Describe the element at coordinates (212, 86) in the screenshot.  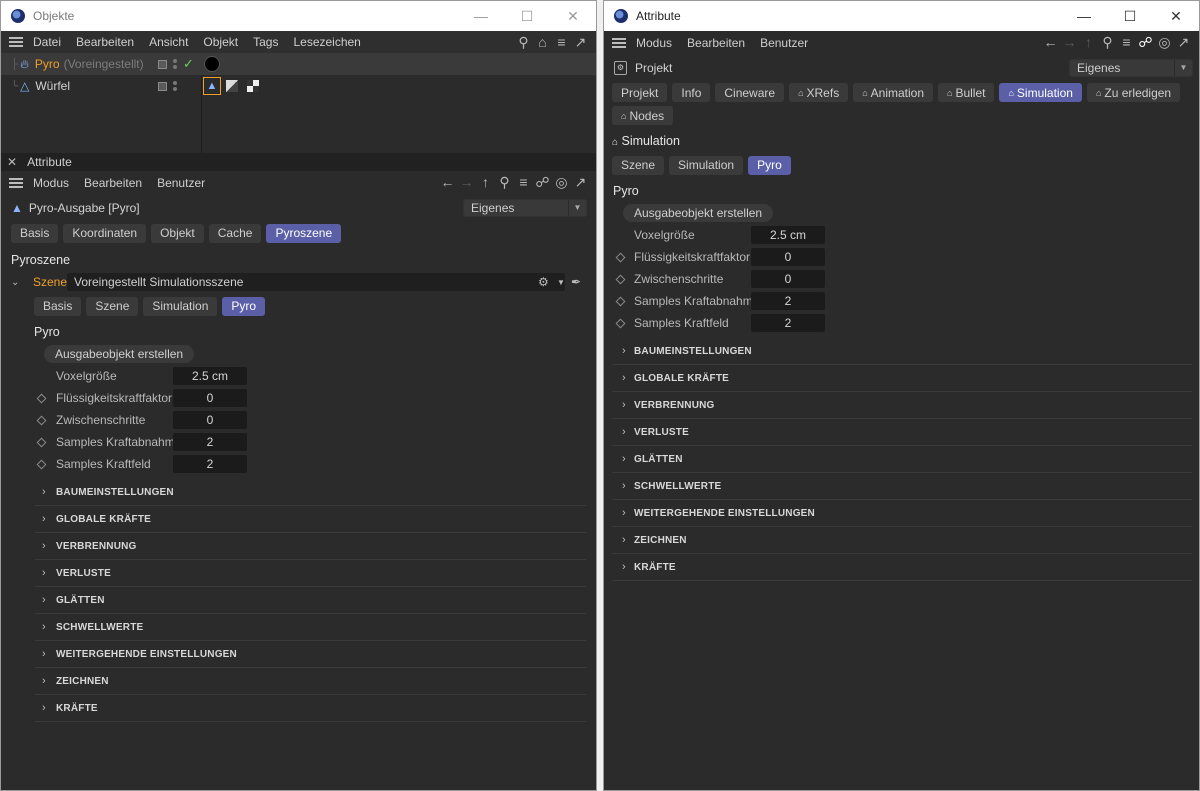
I see `pyro-tag-icon: ▲` at that location.